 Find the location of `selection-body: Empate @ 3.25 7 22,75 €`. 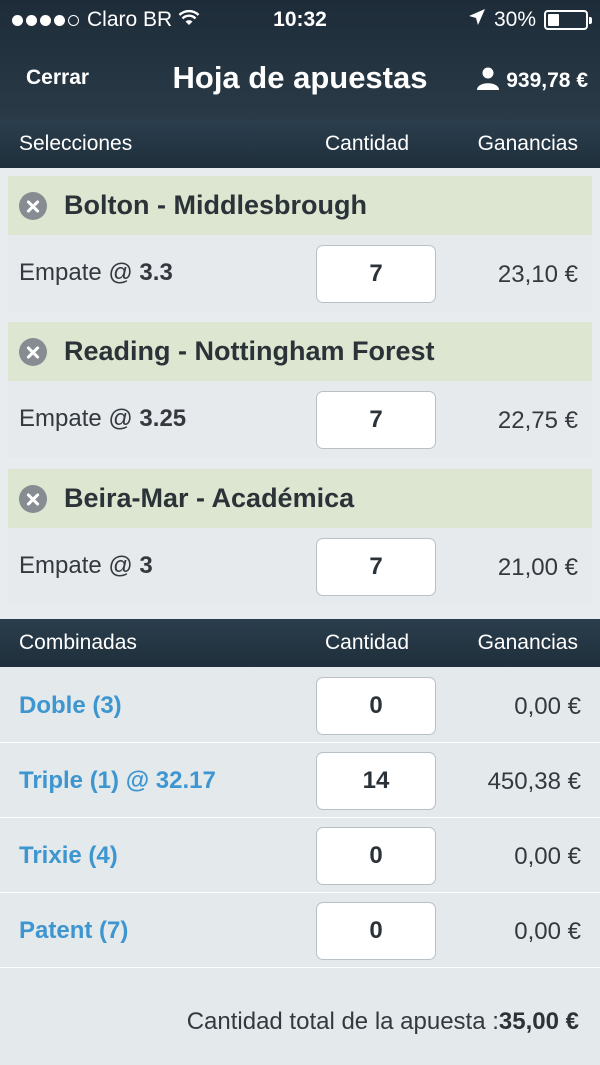

selection-body: Empate @ 3.25 7 22,75 € is located at coordinates (300, 419).